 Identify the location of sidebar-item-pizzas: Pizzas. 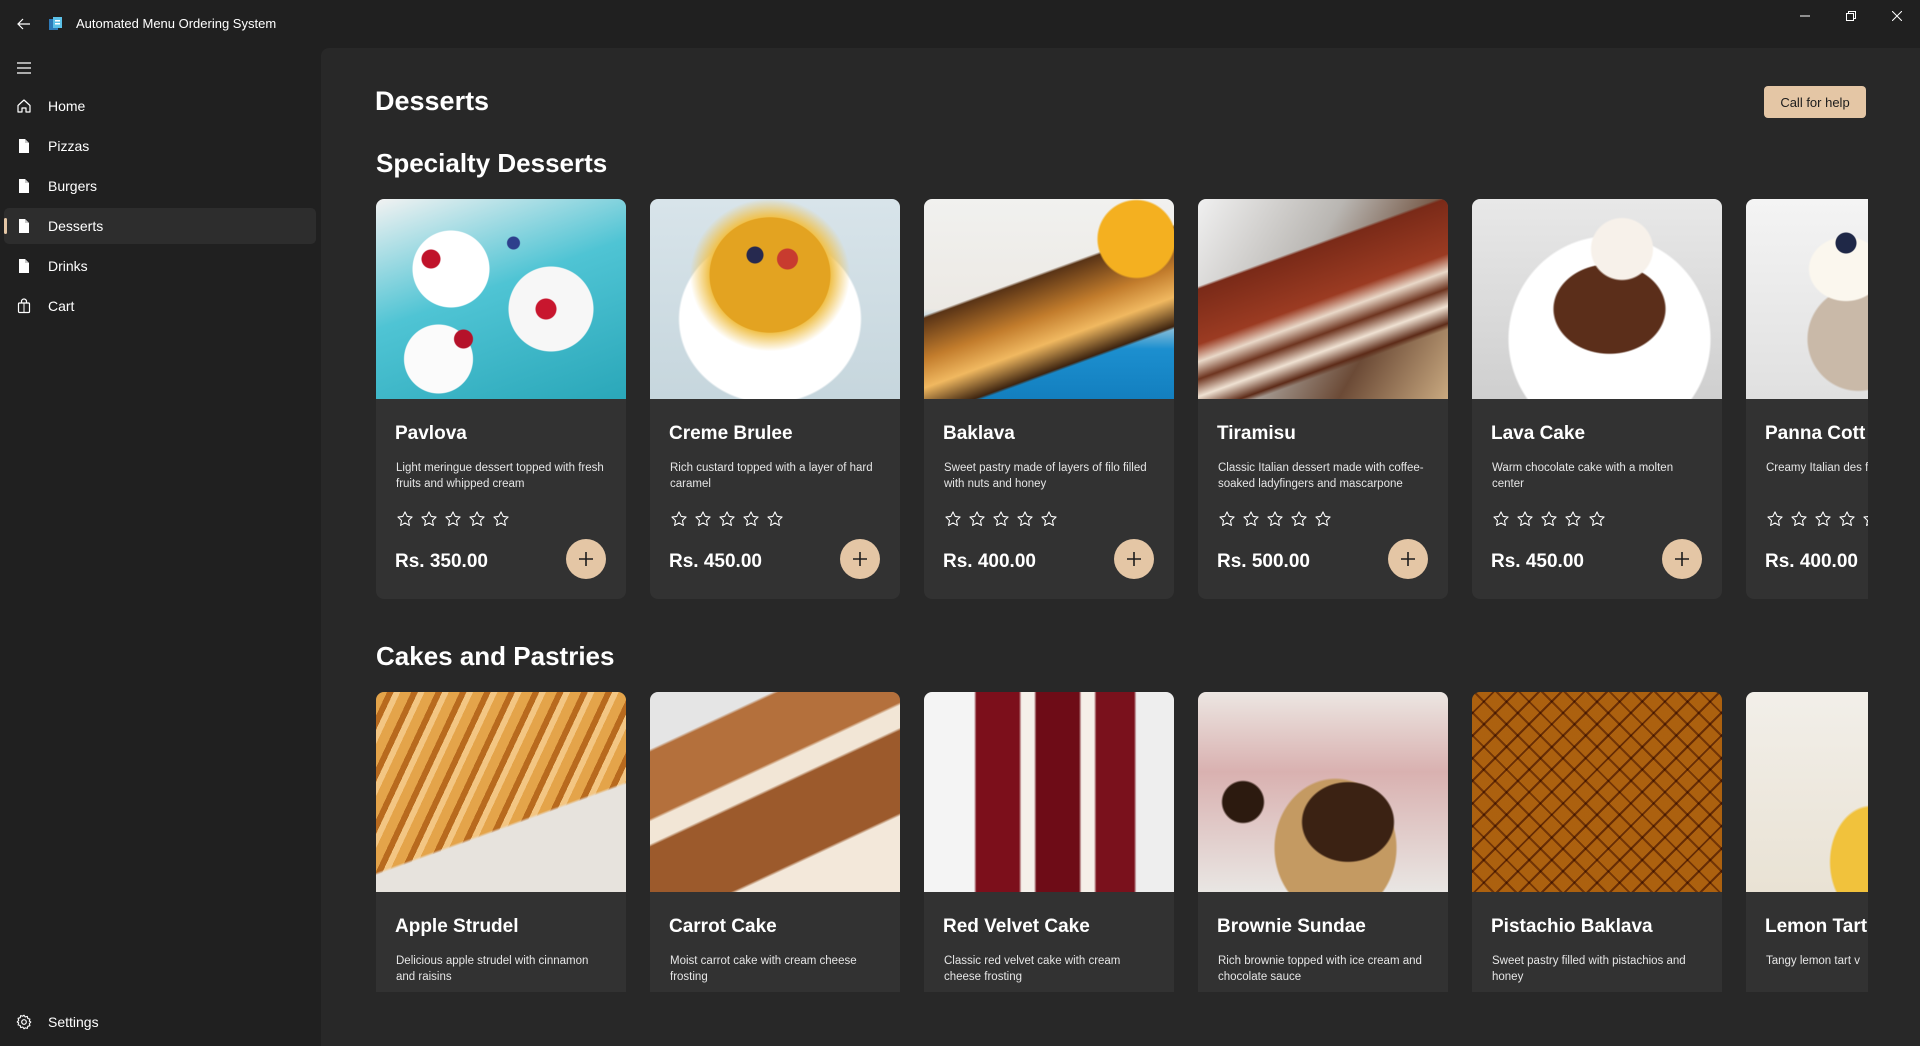
(160, 146).